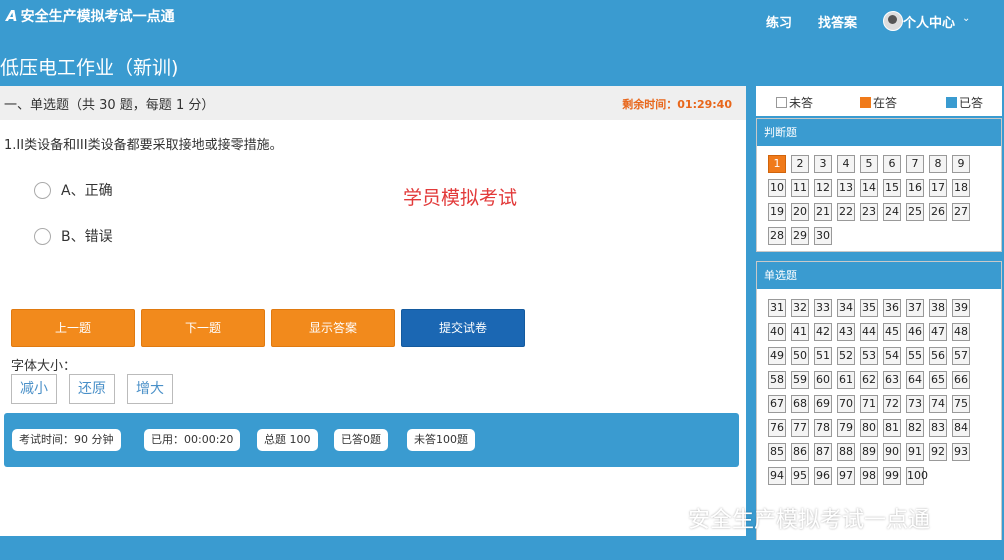  Describe the element at coordinates (892, 476) in the screenshot. I see `question-number-cell: 99` at that location.